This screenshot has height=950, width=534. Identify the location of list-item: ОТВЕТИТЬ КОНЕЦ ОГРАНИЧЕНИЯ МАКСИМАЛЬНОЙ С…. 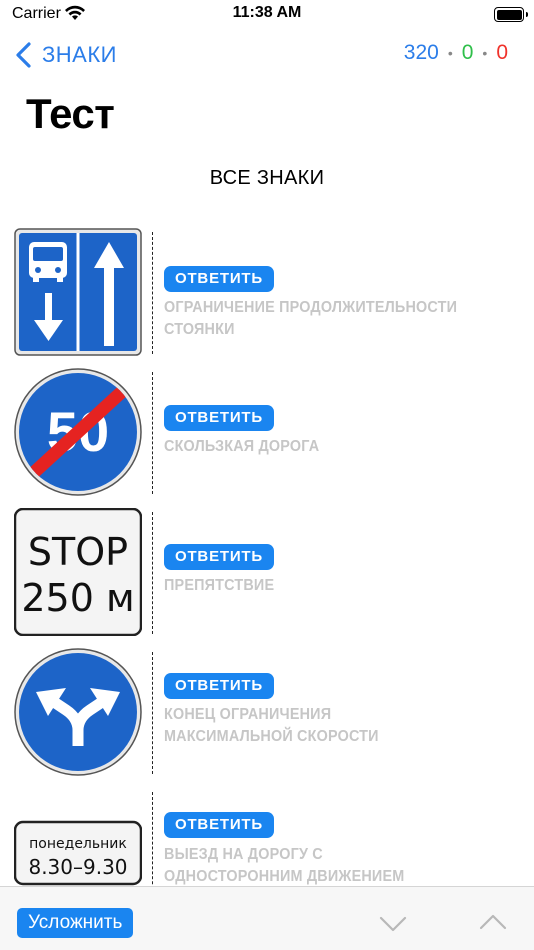
(267, 712).